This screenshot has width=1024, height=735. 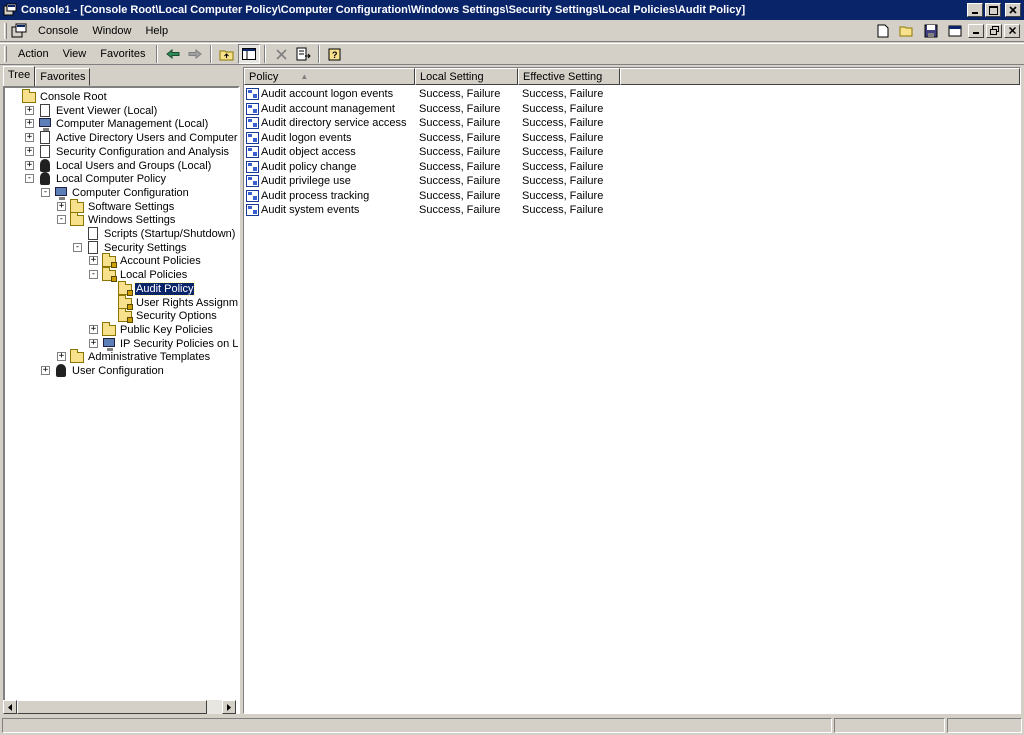 I want to click on menu-view: View, so click(x=75, y=54).